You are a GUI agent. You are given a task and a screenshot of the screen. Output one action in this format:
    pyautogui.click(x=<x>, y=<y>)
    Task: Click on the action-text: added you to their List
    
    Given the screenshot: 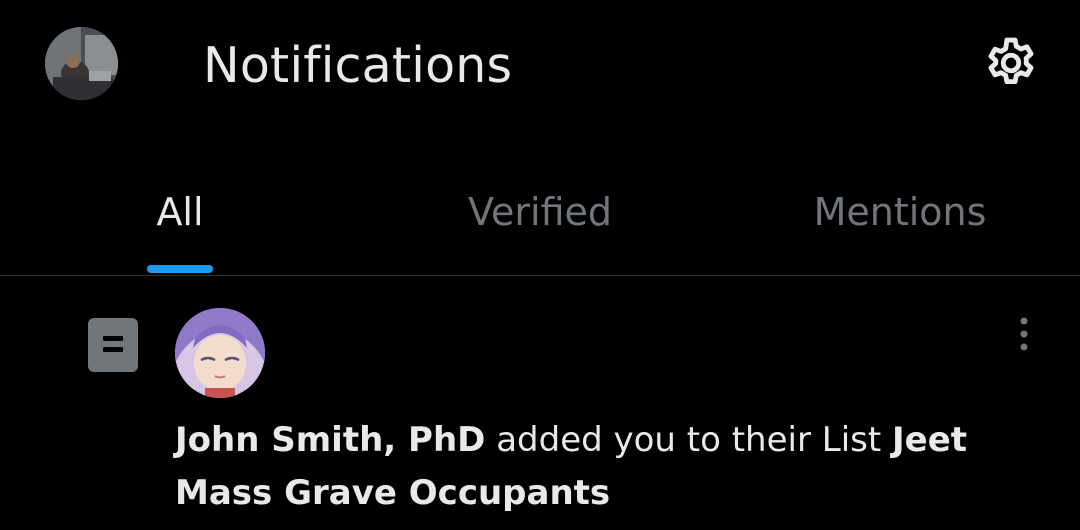 What is the action you would take?
    pyautogui.click(x=688, y=440)
    